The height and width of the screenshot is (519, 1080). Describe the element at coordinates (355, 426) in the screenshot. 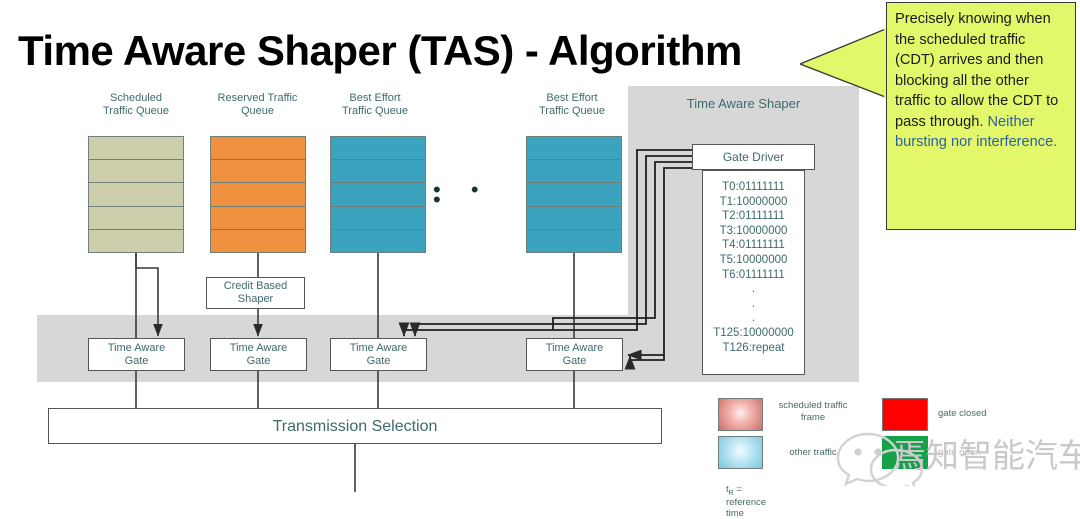

I see `transmission-selection-box: Transmission Selection` at that location.